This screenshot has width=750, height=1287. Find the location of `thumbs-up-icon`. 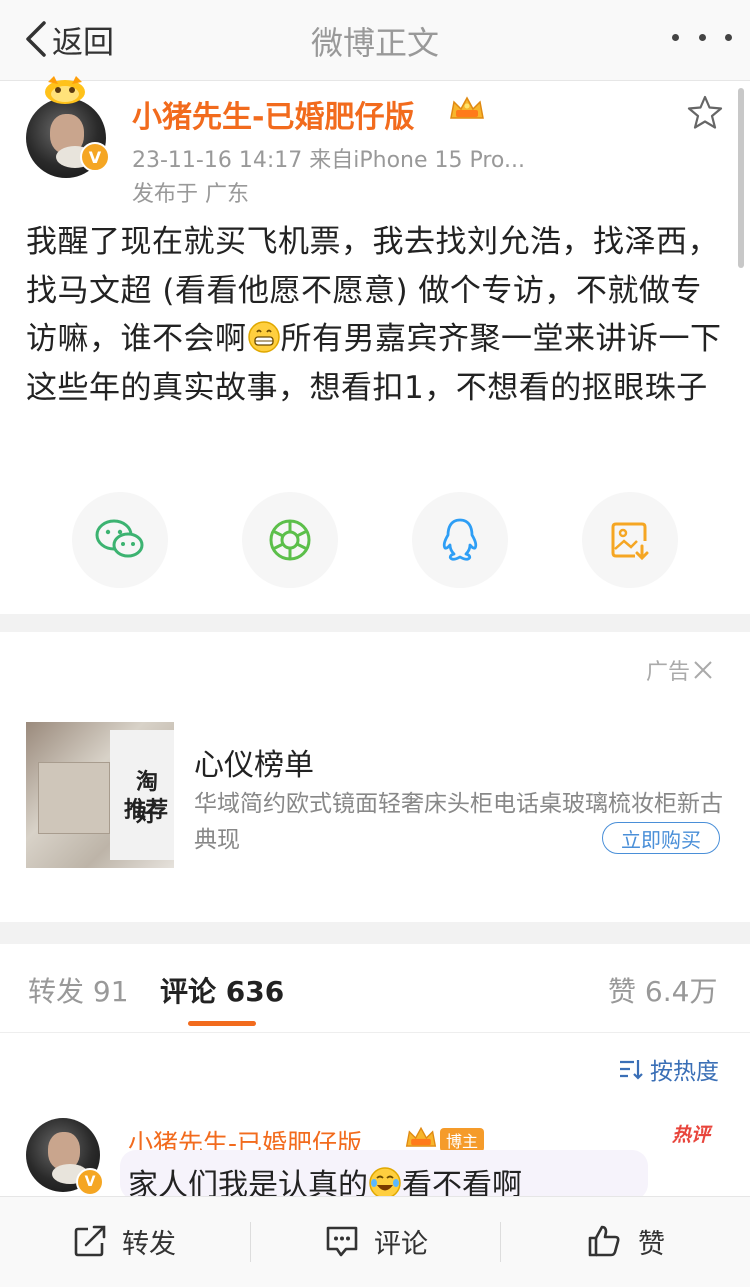

thumbs-up-icon is located at coordinates (604, 1241).